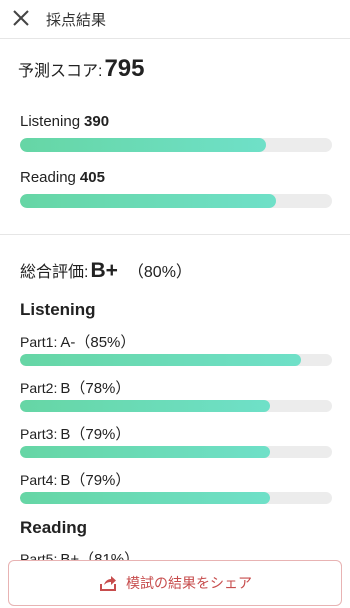 Image resolution: width=350 pixels, height=608 pixels. Describe the element at coordinates (75, 388) in the screenshot. I see `part2-label: Part2: B（78%）` at that location.